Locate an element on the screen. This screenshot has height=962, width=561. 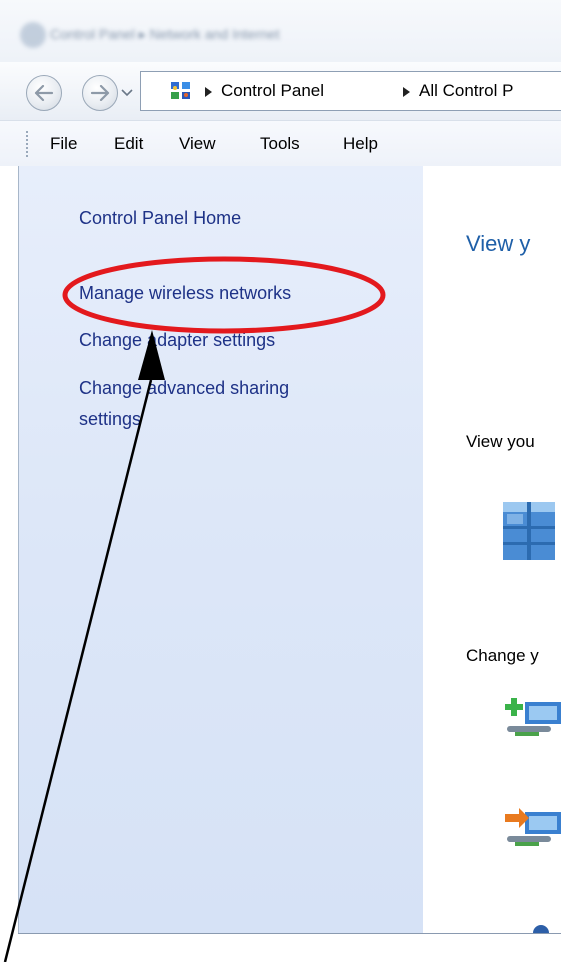
breadcrumb-control-panel: Control Panel is located at coordinates (272, 91).